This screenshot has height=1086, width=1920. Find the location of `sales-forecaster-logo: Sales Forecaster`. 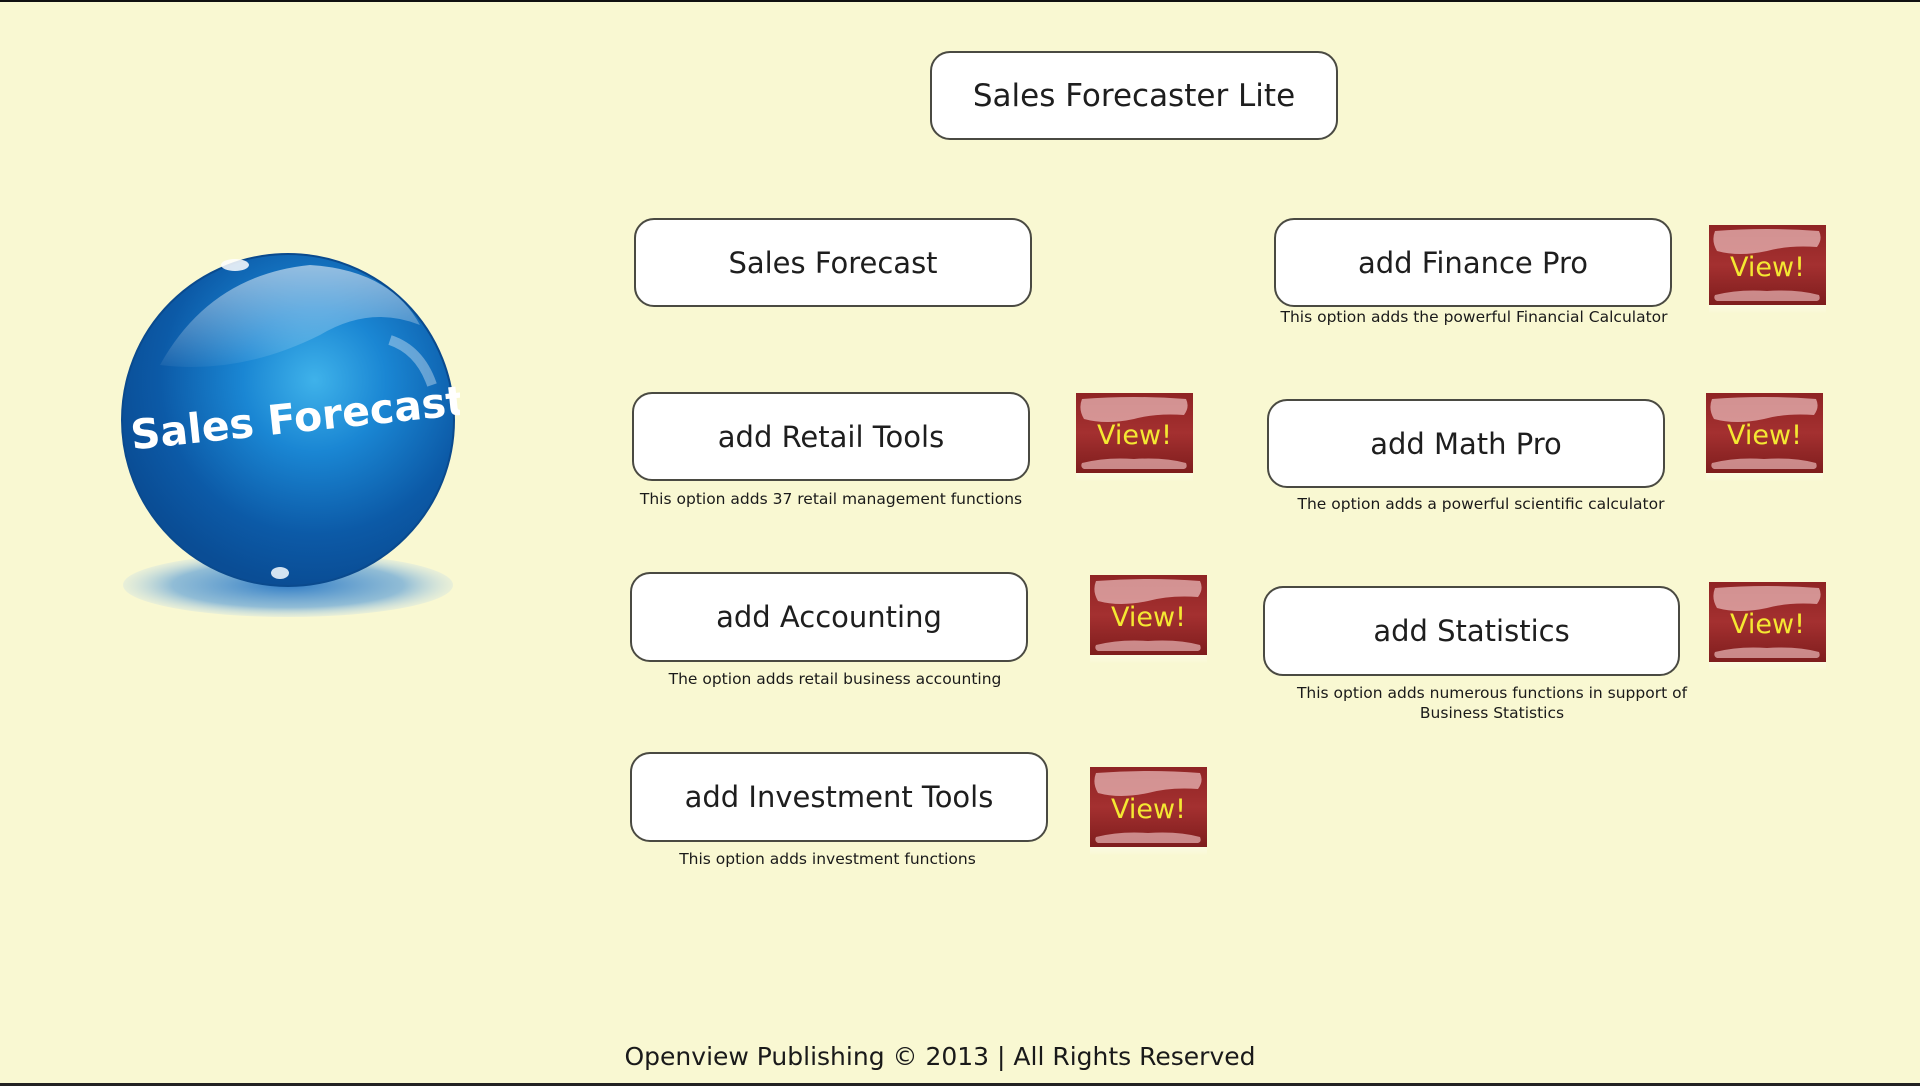

sales-forecaster-logo: Sales Forecaster is located at coordinates (318, 435).